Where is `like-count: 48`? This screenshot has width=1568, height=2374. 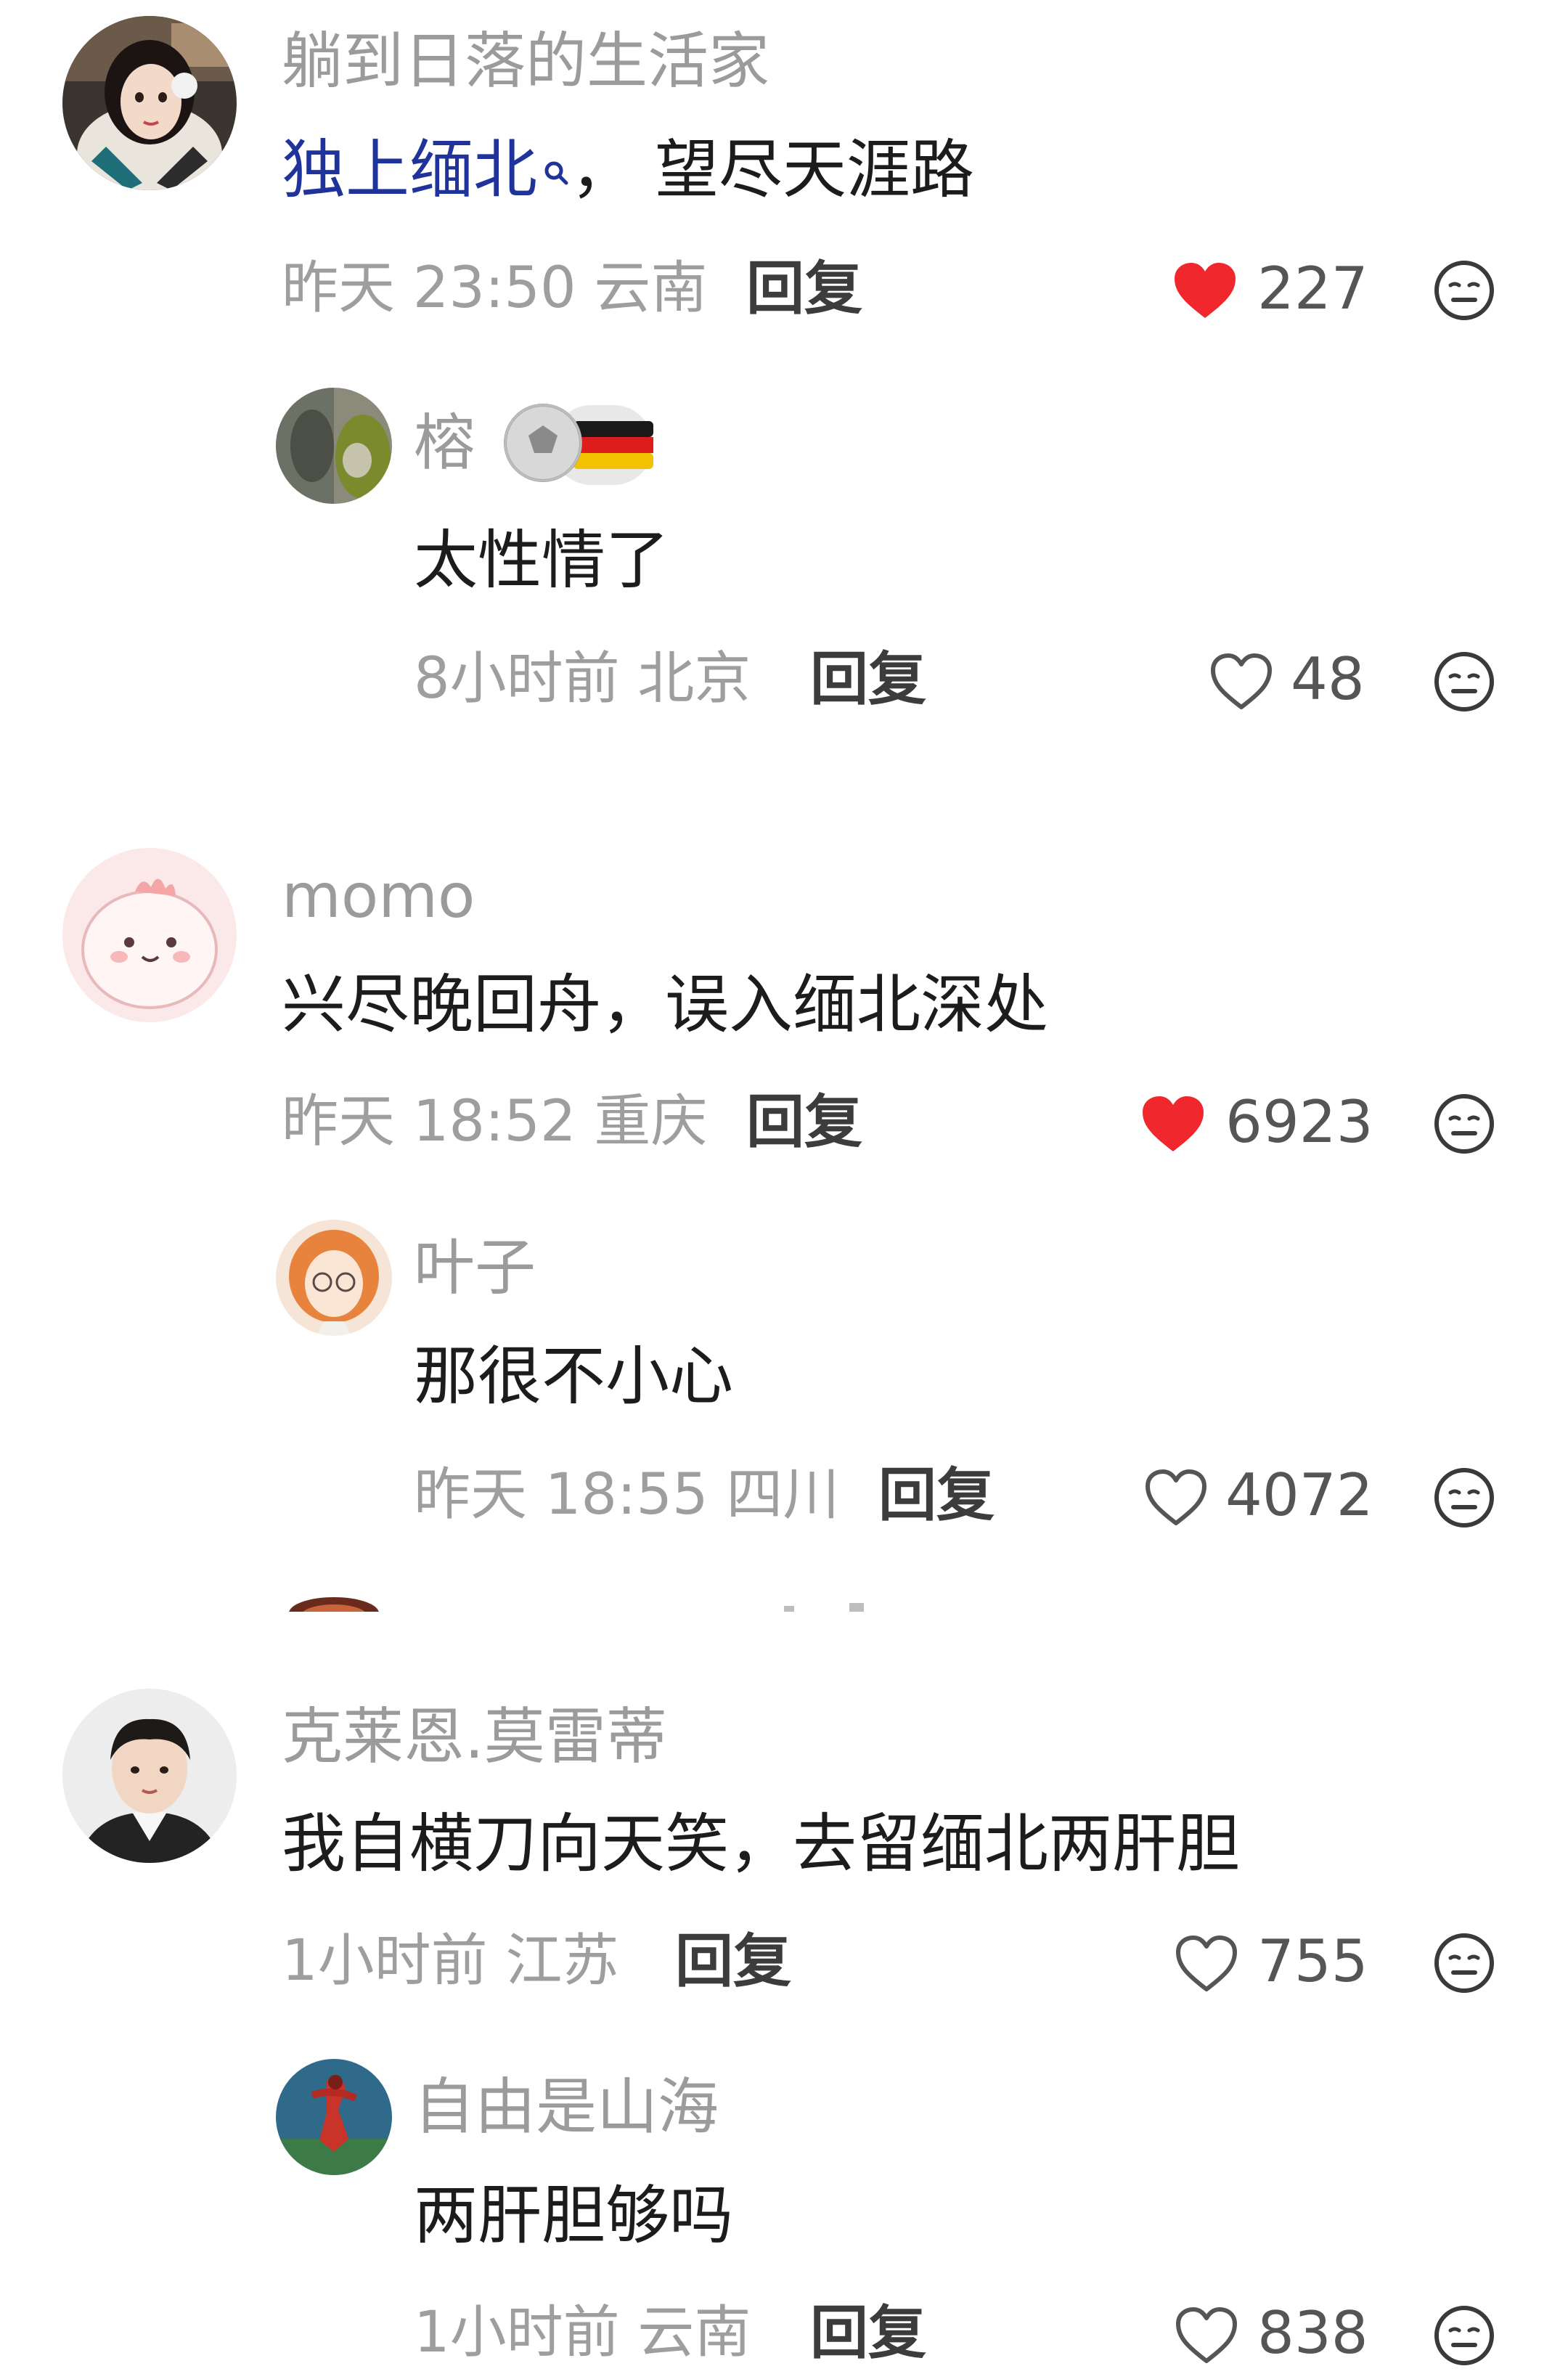
like-count: 48 is located at coordinates (1328, 679).